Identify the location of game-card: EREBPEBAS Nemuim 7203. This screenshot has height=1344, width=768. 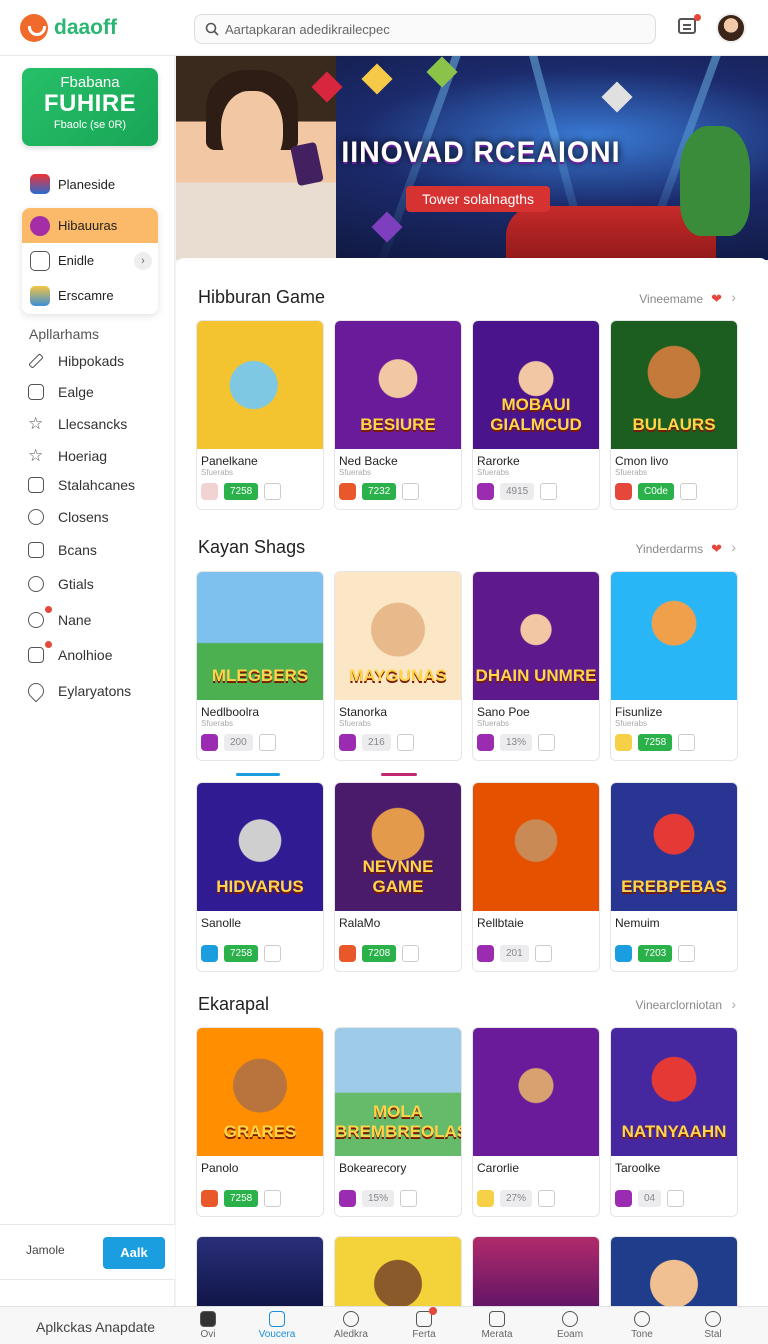
(674, 877).